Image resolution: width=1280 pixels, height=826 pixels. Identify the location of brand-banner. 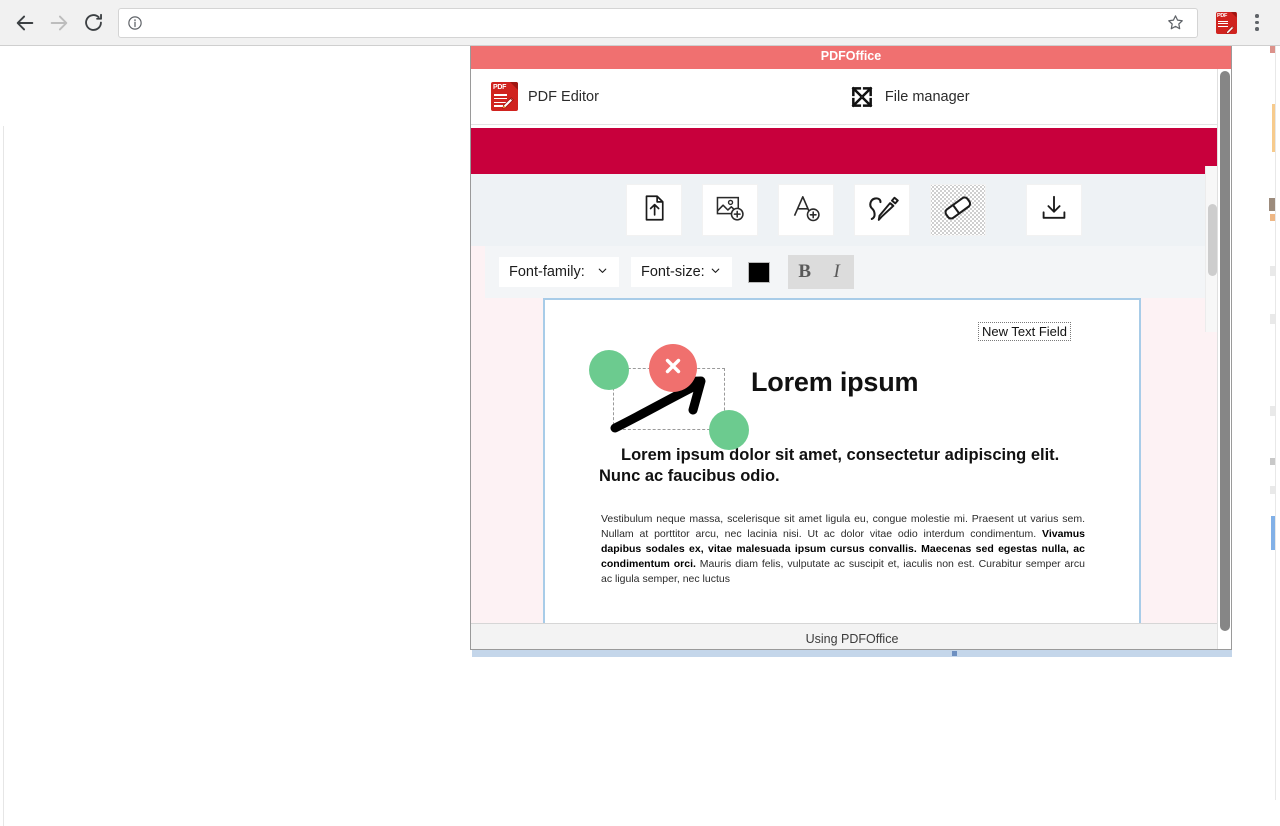
(851, 151).